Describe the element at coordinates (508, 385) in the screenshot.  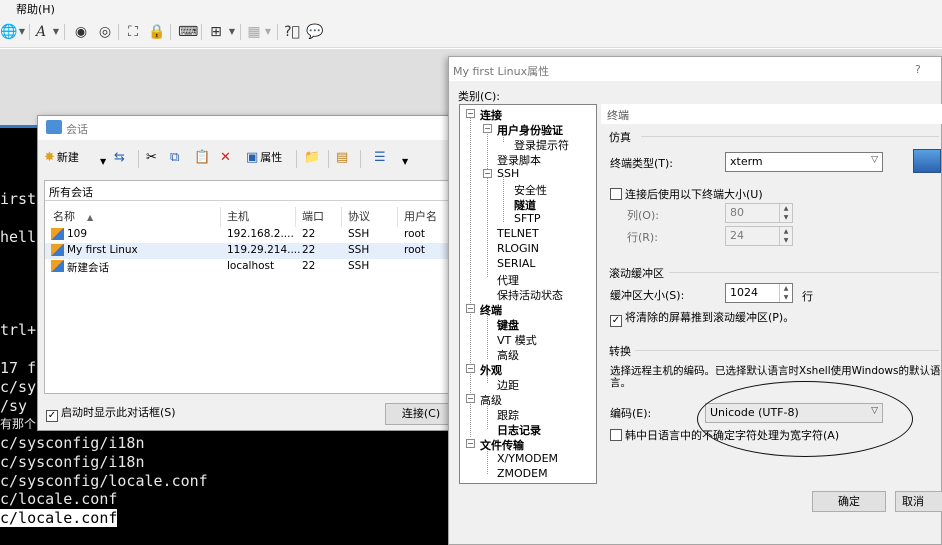
I see `tree-item-margin: 边距` at that location.